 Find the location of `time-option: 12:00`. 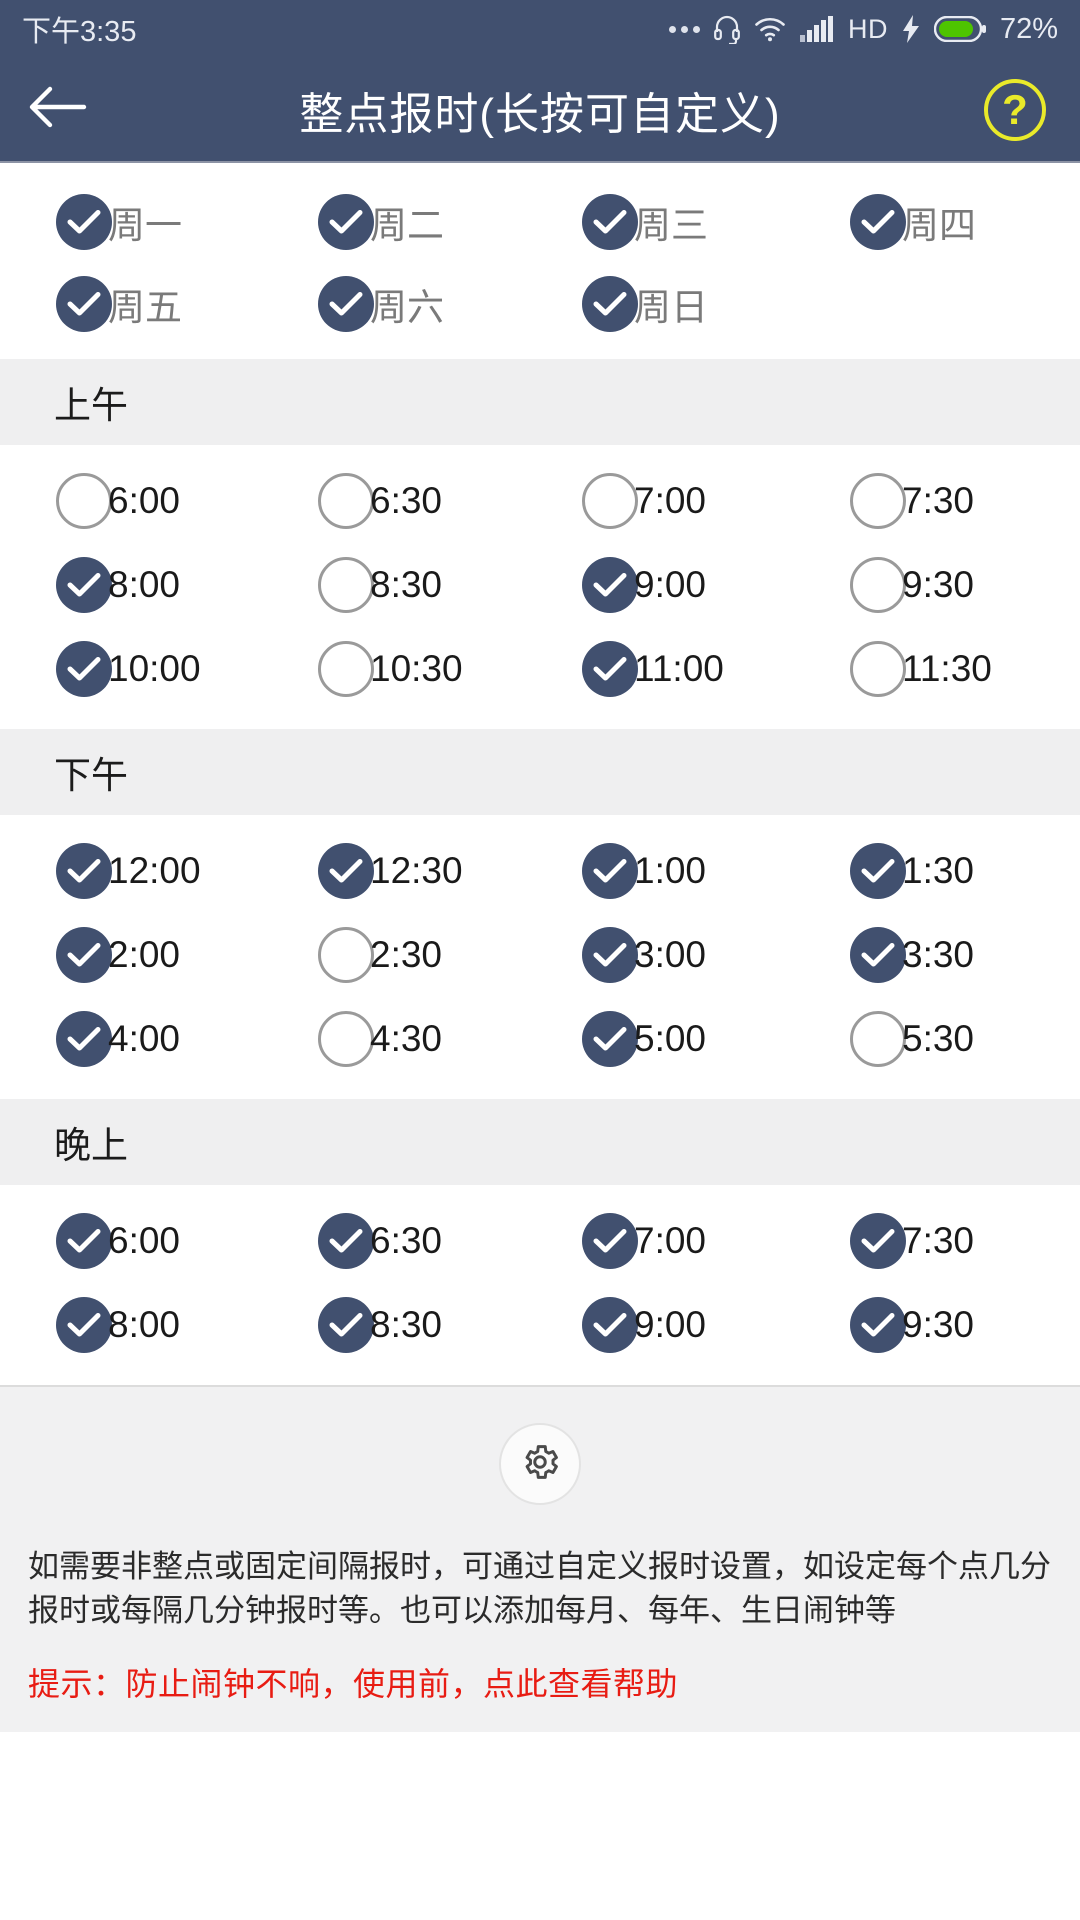

time-option: 12:00 is located at coordinates (135, 871).